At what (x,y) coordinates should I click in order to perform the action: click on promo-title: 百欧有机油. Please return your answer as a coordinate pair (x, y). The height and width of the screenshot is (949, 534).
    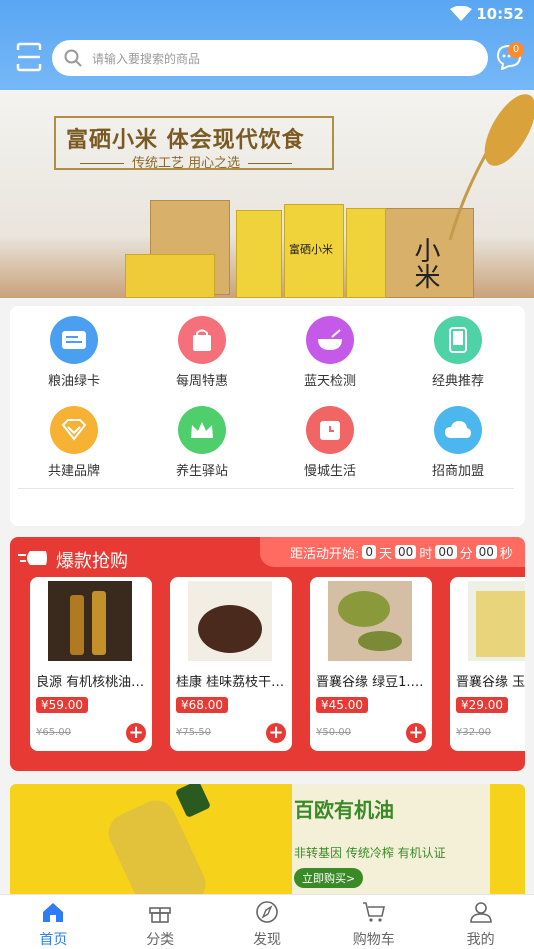
    Looking at the image, I should click on (344, 810).